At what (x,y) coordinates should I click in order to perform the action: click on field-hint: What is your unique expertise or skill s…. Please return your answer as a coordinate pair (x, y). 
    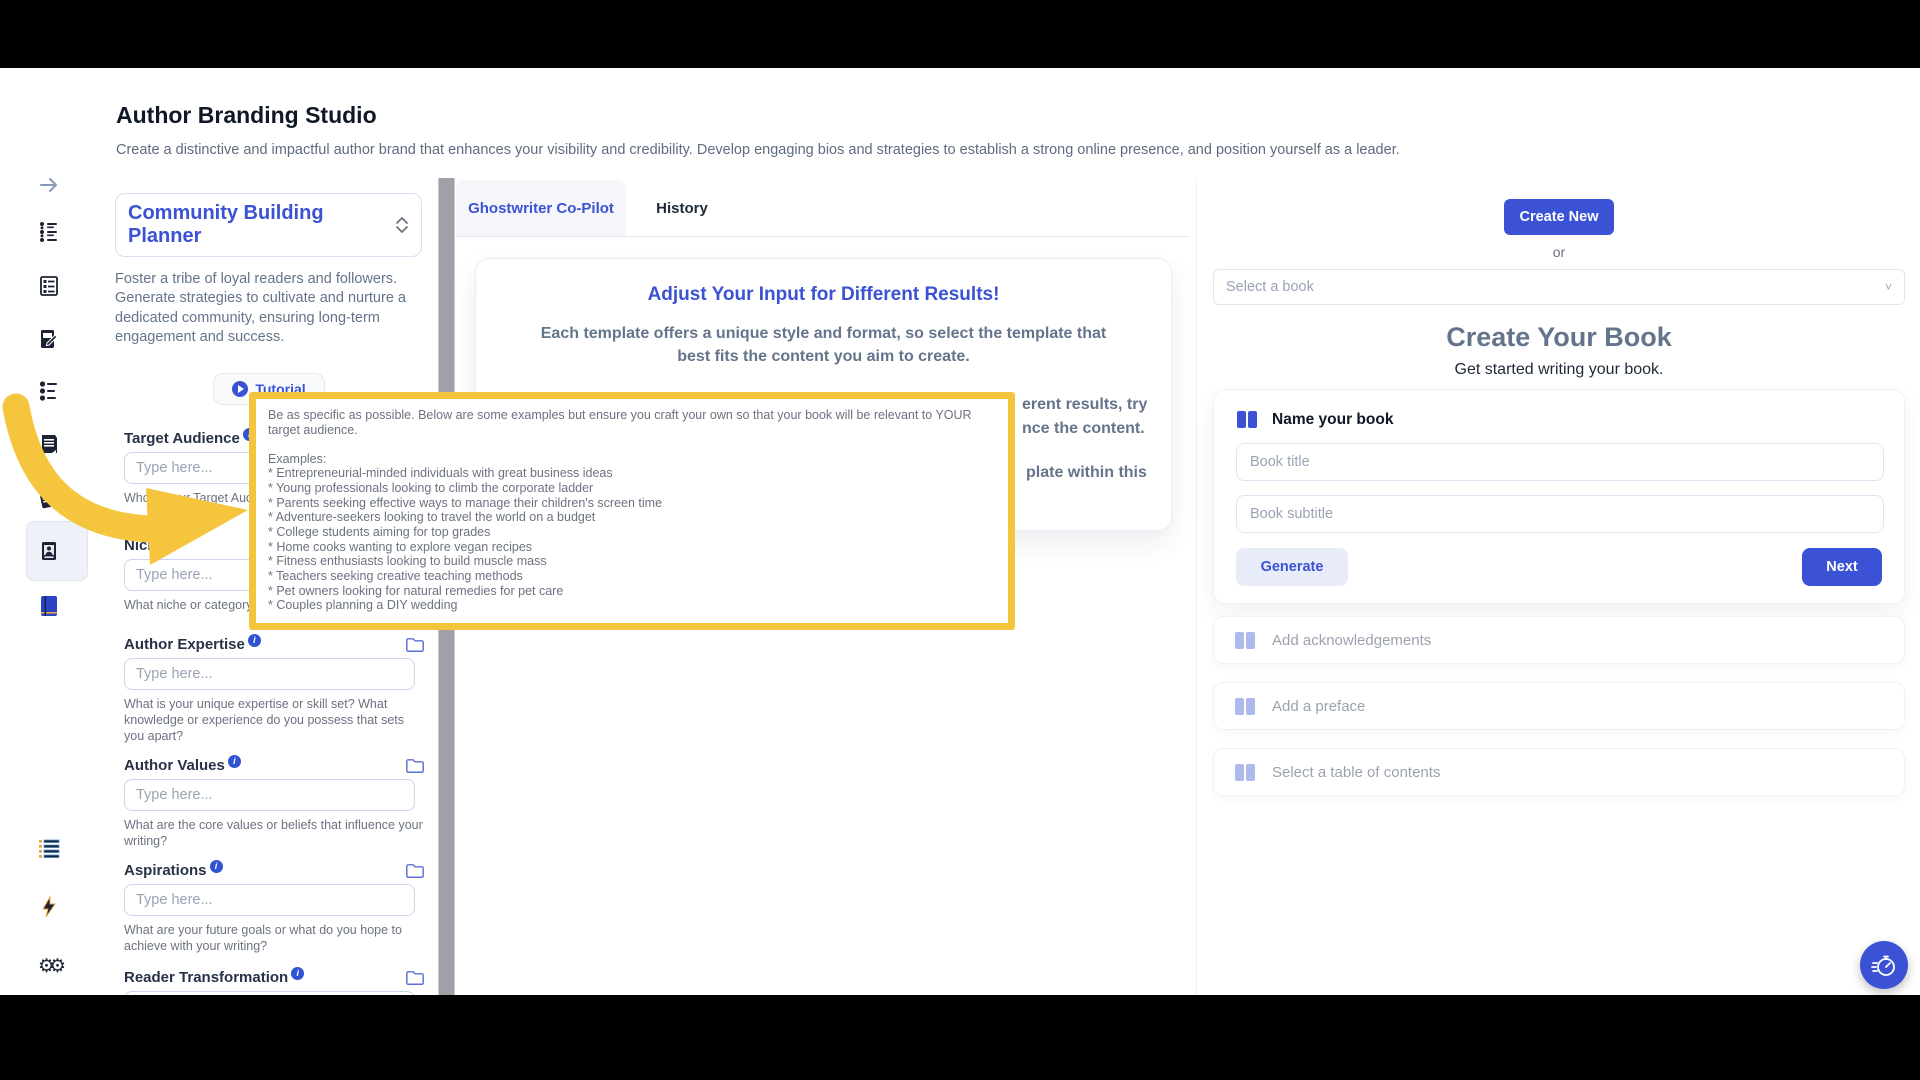
    Looking at the image, I should click on (264, 720).